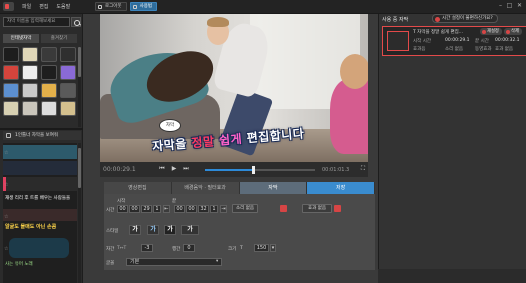 This screenshot has height=283, width=526. What do you see at coordinates (500, 5) in the screenshot?
I see `minimize-icon: –` at bounding box center [500, 5].